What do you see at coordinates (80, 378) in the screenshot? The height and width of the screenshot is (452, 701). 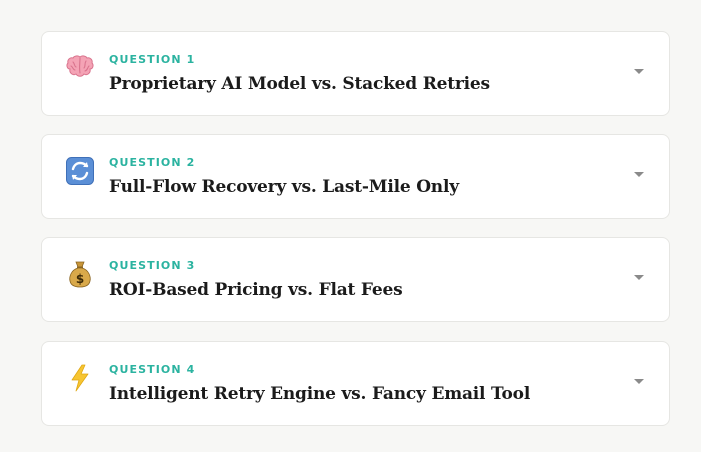 I see `lightning-bolt-icon` at bounding box center [80, 378].